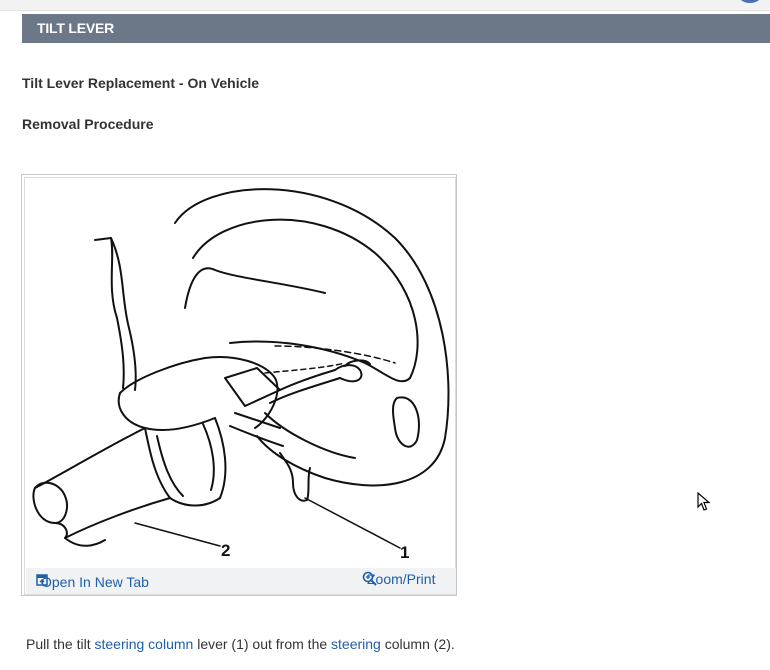 This screenshot has height=670, width=770. I want to click on callout-1: 1, so click(404, 552).